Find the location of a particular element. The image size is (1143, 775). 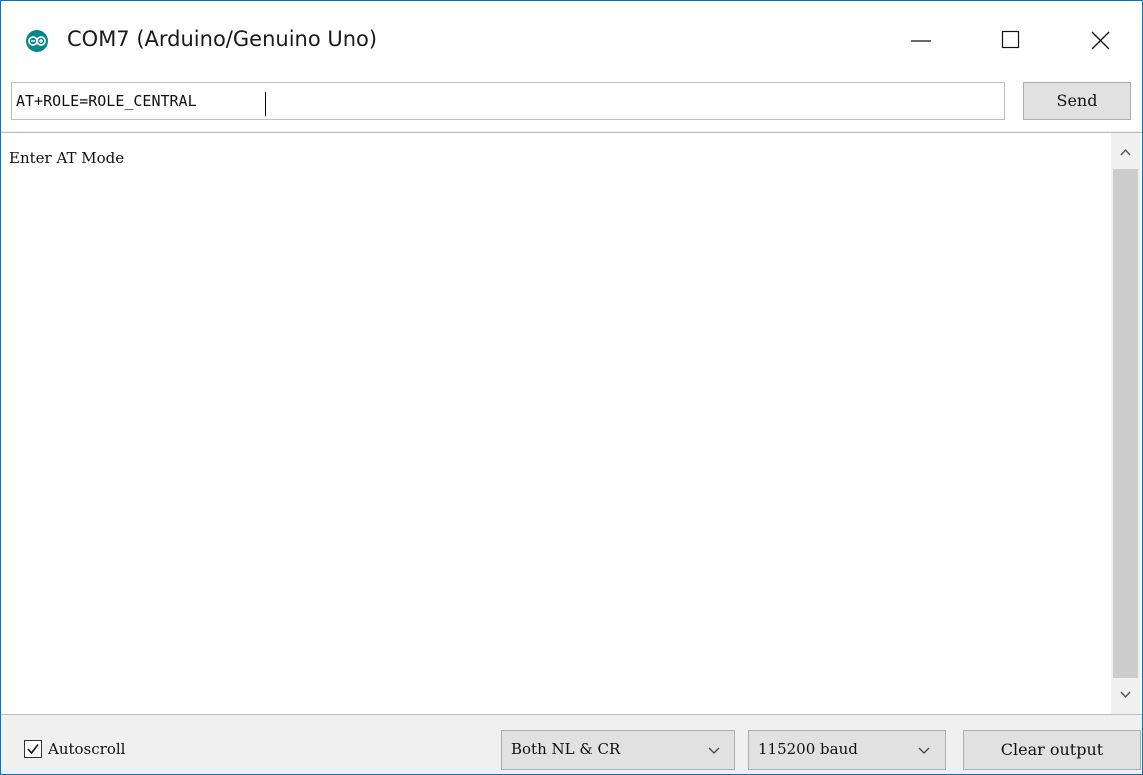

baud-rate-value: 115200 baud is located at coordinates (808, 749).